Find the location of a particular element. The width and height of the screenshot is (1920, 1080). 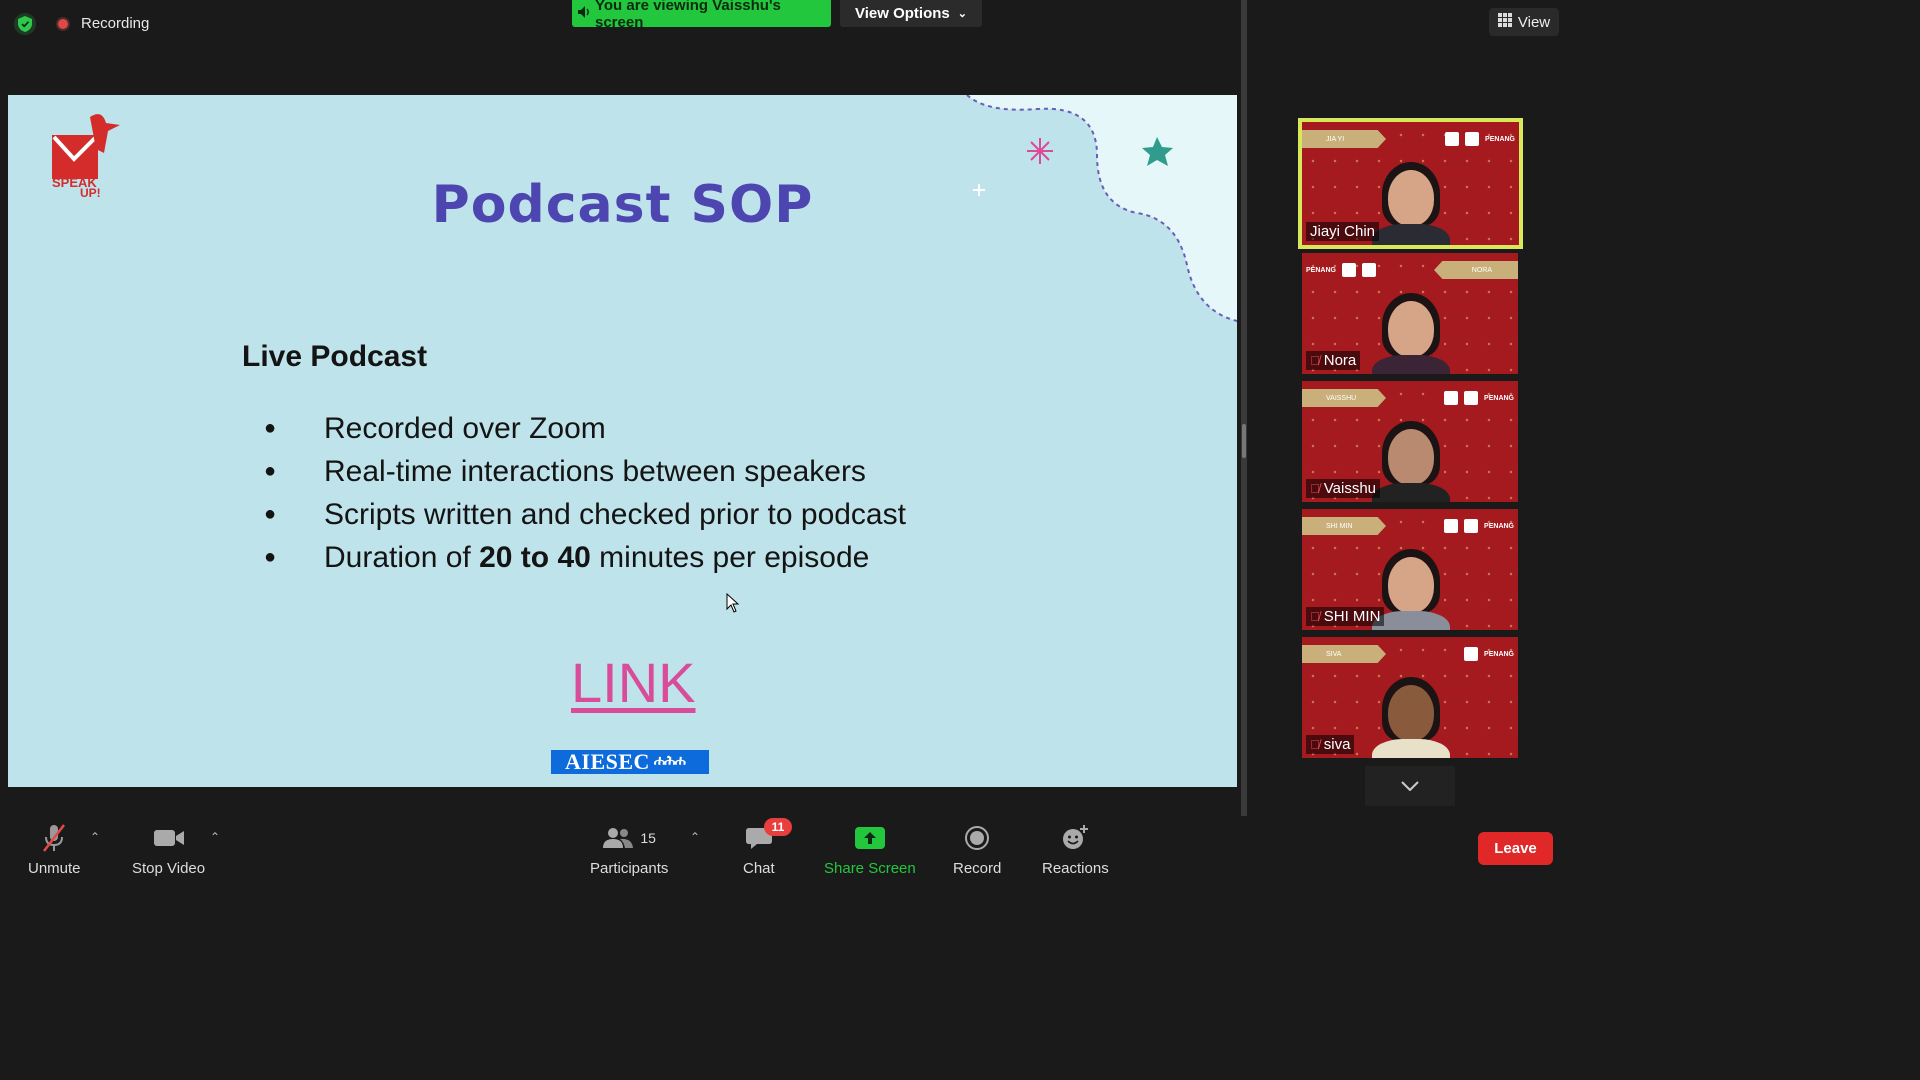

tile-name-banner: JIA YI is located at coordinates (1344, 139).